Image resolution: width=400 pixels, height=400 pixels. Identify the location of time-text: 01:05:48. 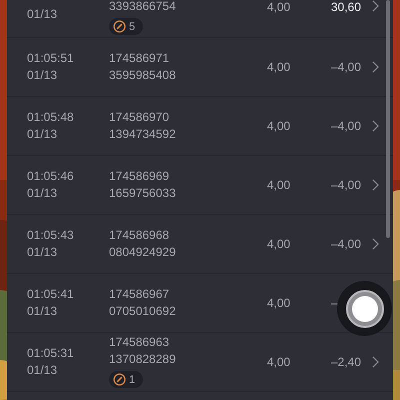
(51, 117).